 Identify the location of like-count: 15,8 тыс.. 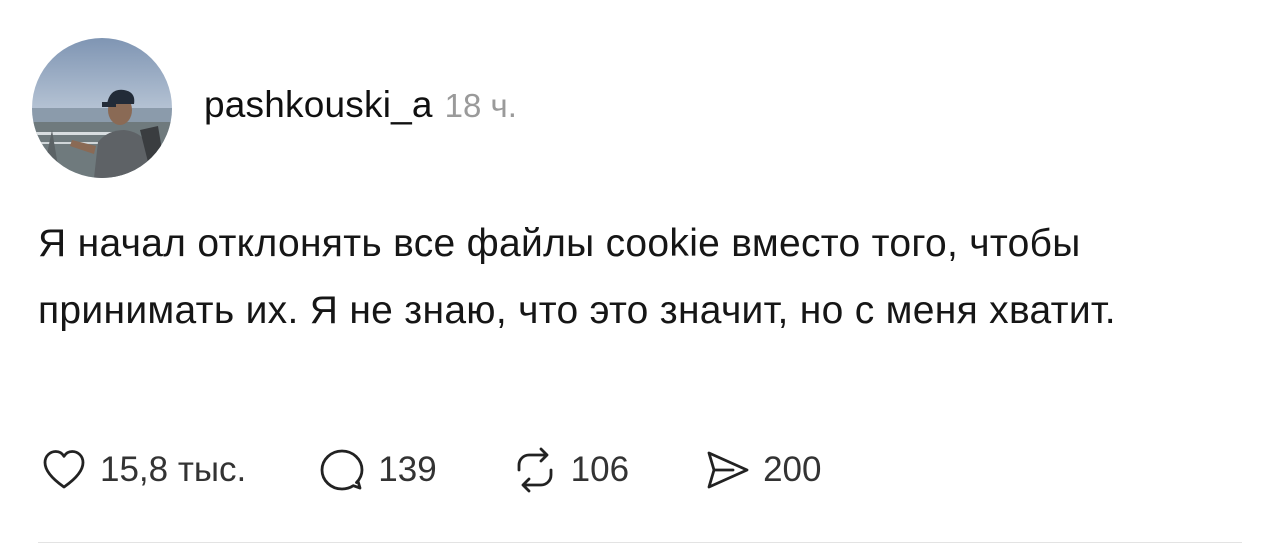
(173, 469).